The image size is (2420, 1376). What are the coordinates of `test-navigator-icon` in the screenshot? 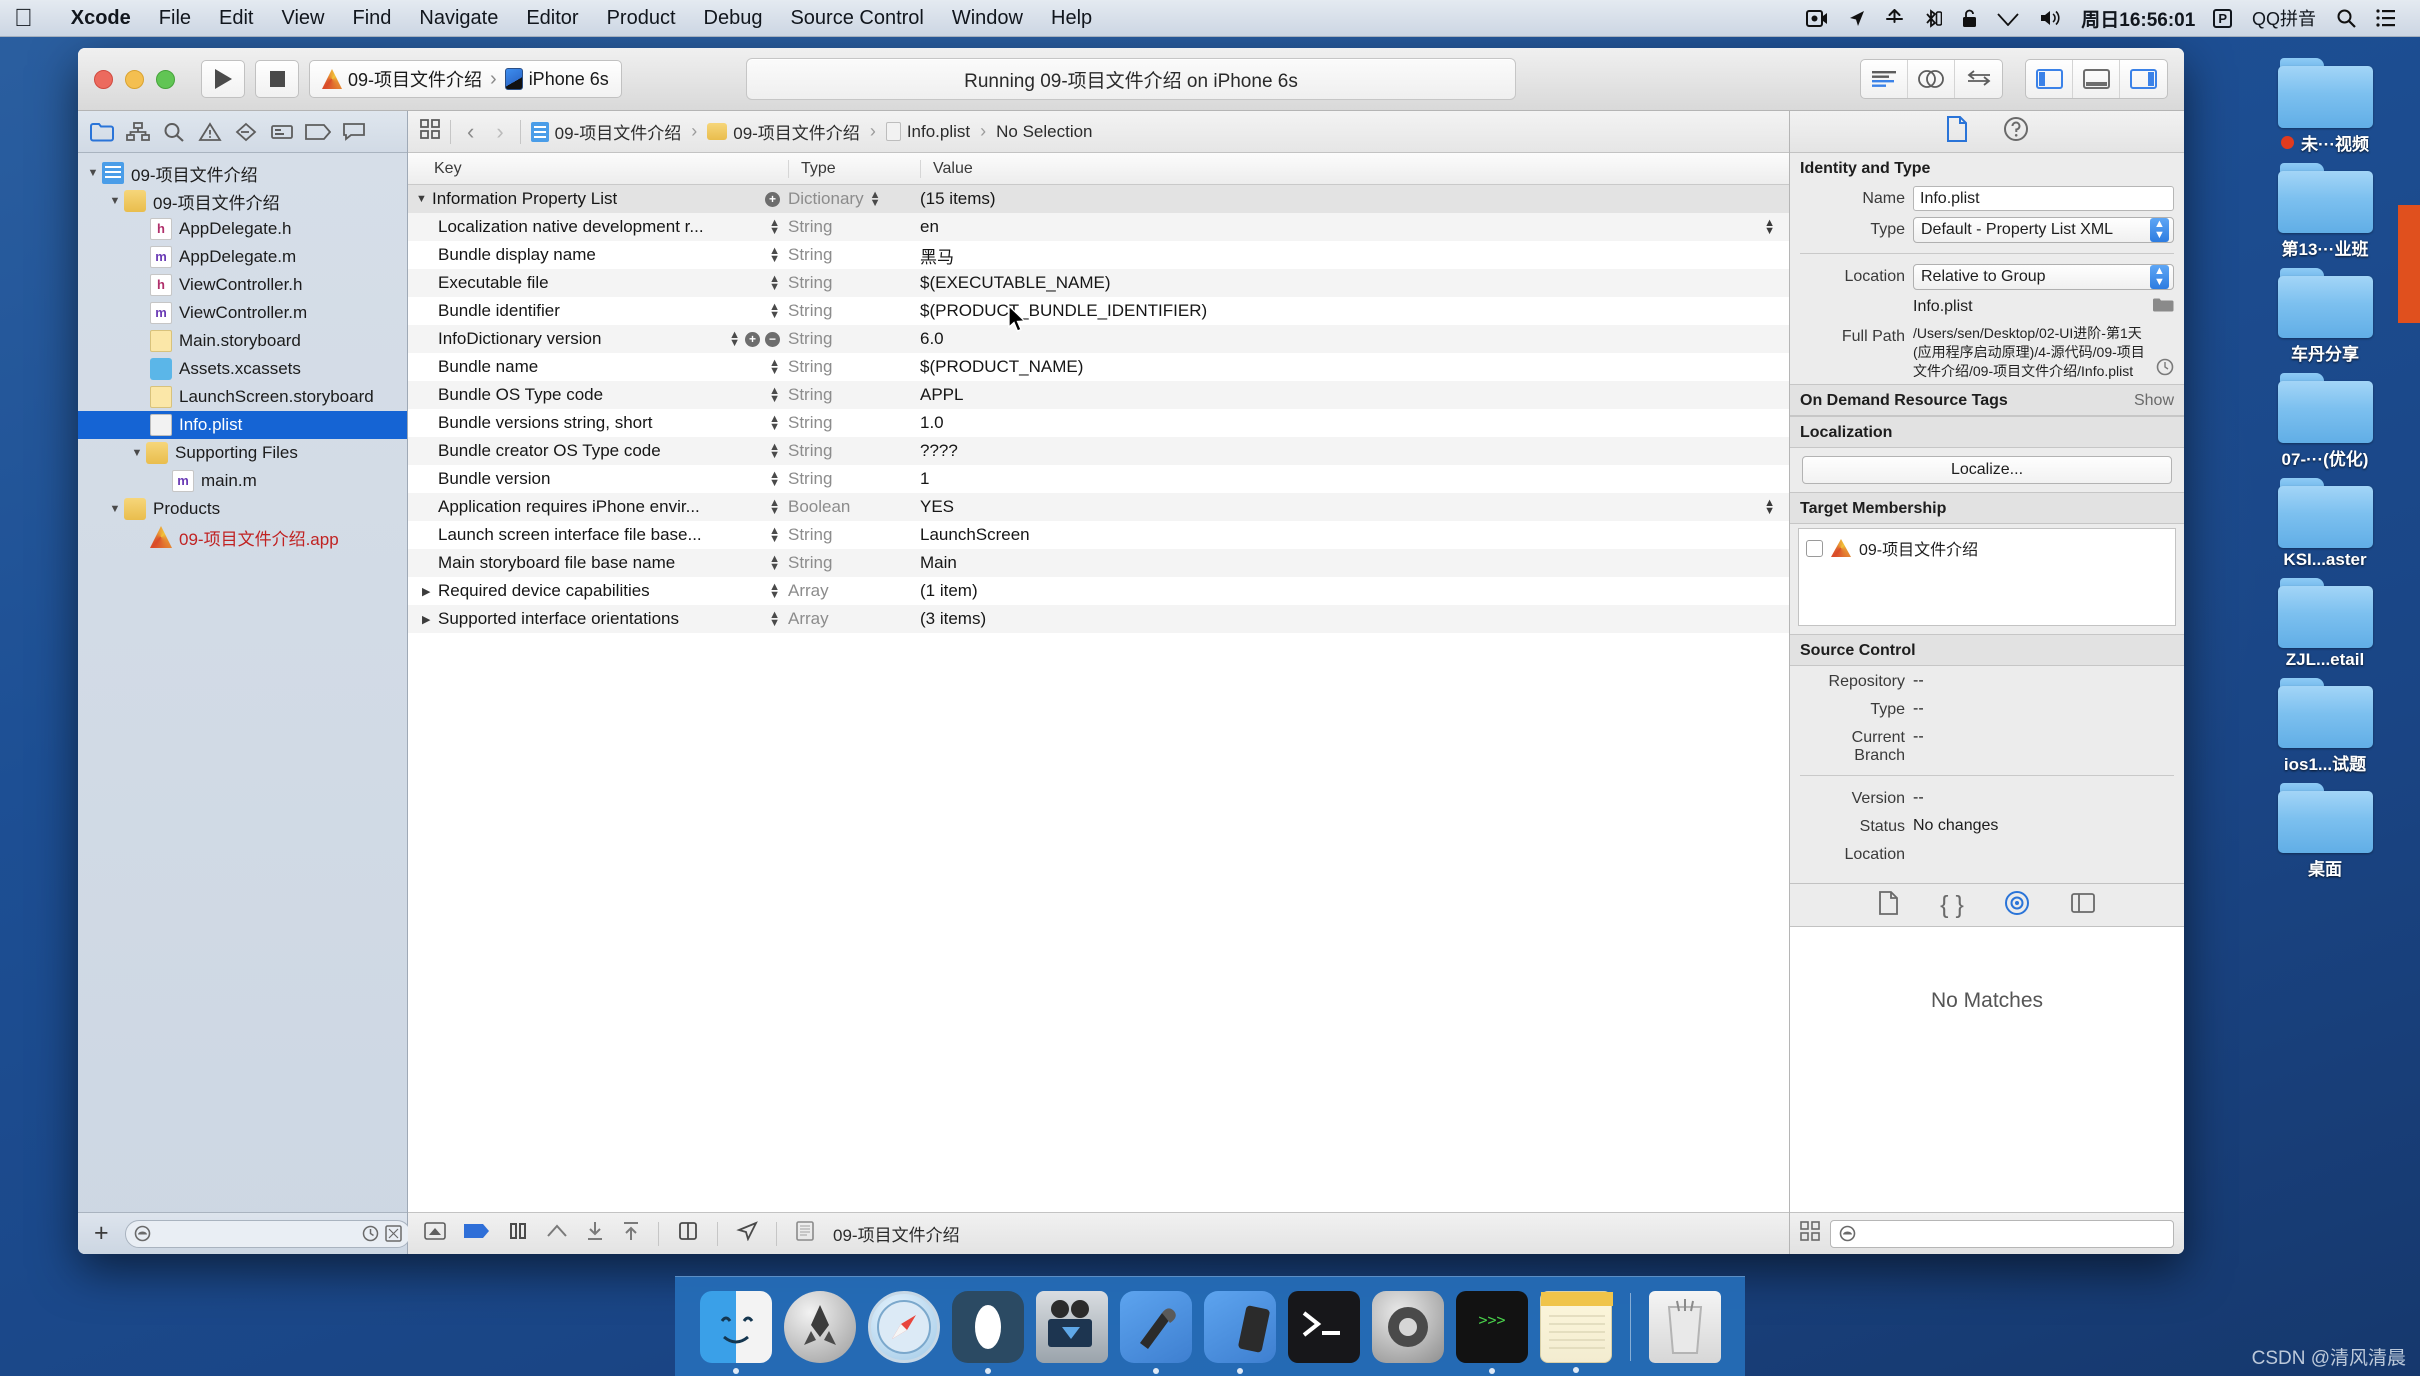 It's located at (246, 132).